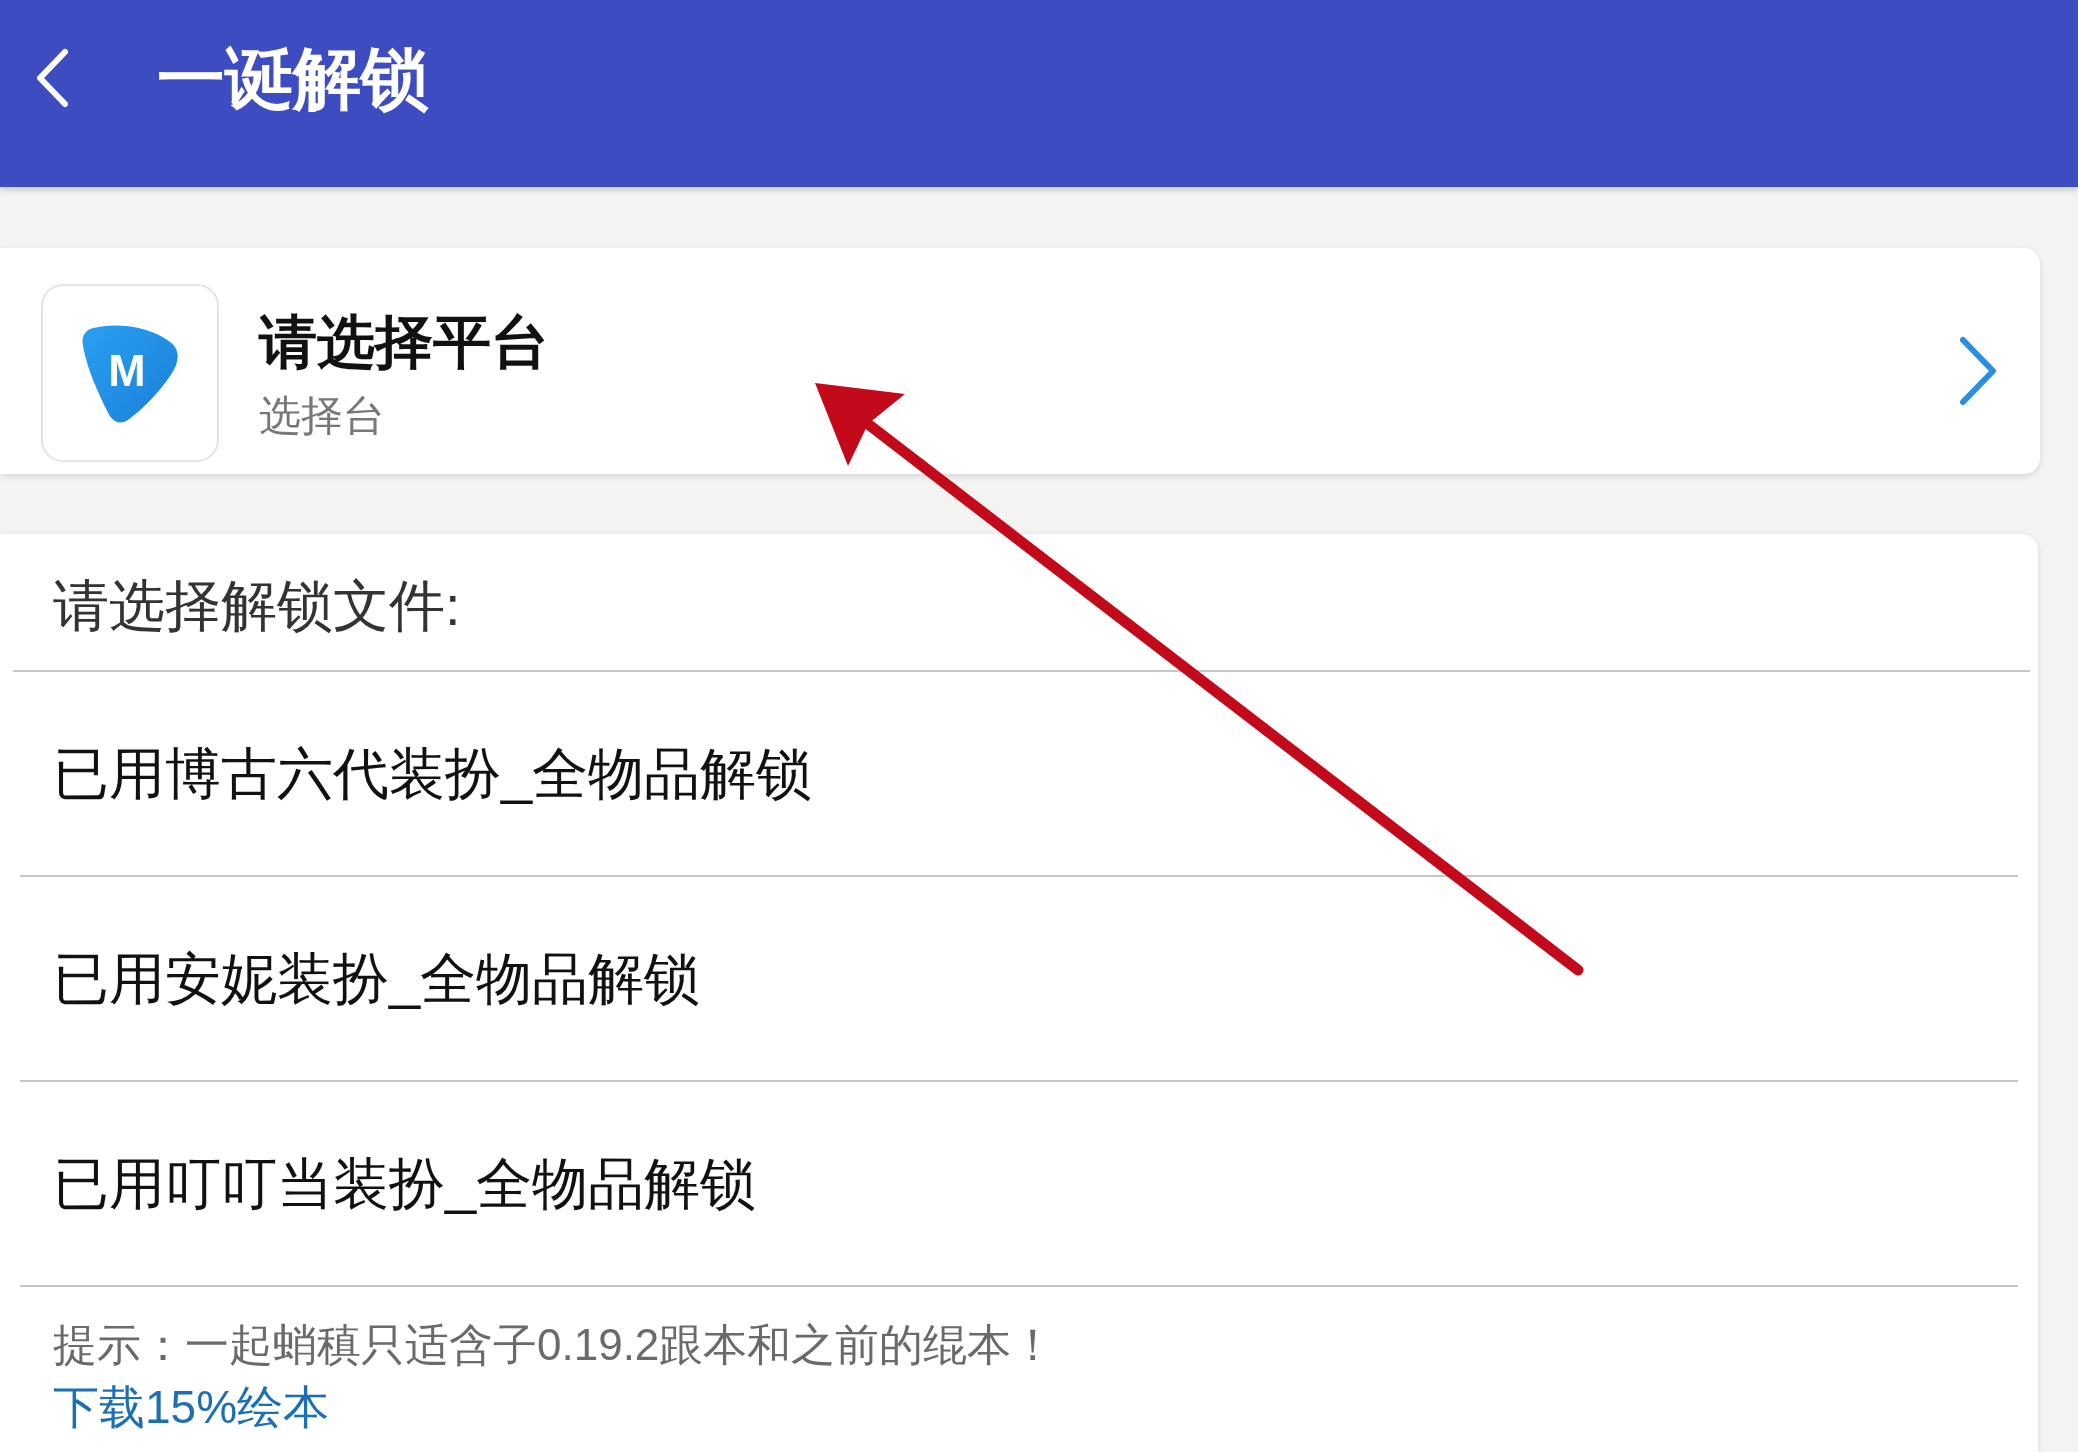 Image resolution: width=2078 pixels, height=1452 pixels. I want to click on hint-text: 提示：一起蛸稹只适含子0.19.2跟本和之前的绲本！, so click(554, 1345).